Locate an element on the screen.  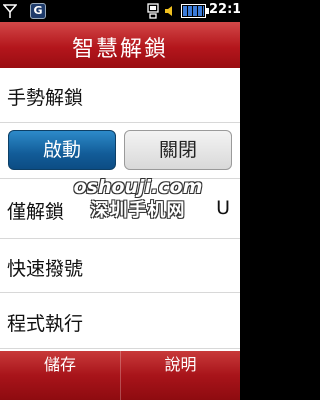
gesture-unlock-label: 手勢解鎖 is located at coordinates (45, 98).